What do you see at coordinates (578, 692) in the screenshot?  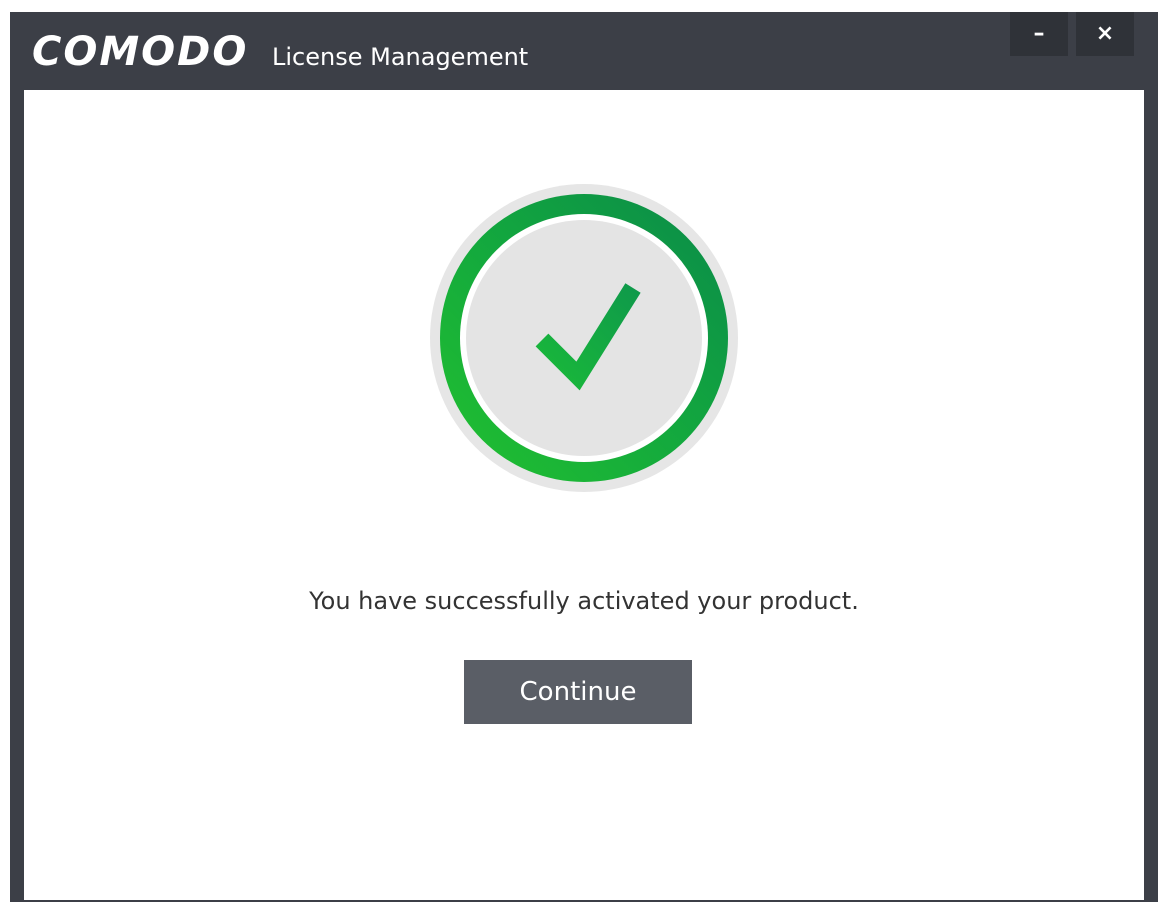 I see `continue-button: Continue` at bounding box center [578, 692].